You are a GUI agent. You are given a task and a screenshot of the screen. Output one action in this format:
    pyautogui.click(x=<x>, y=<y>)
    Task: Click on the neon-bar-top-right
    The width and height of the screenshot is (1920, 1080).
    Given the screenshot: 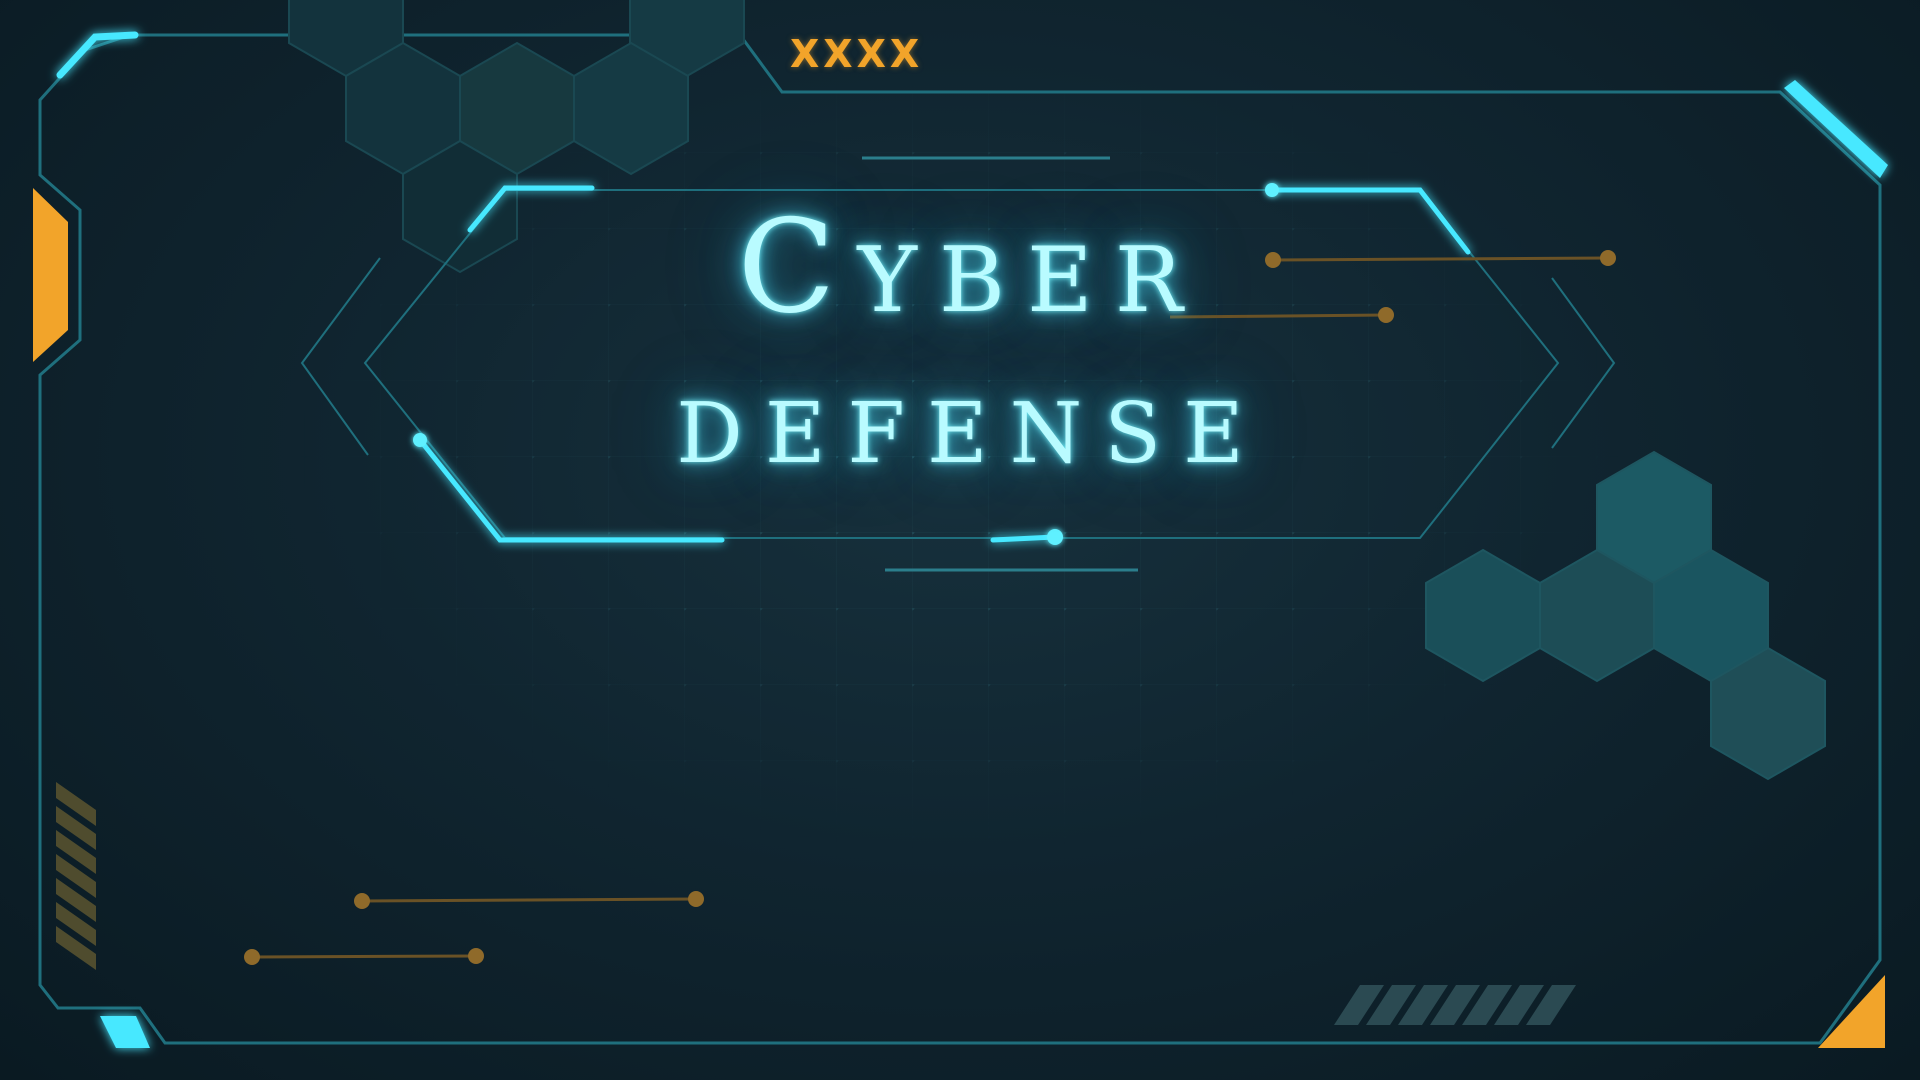 What is the action you would take?
    pyautogui.click(x=1836, y=129)
    